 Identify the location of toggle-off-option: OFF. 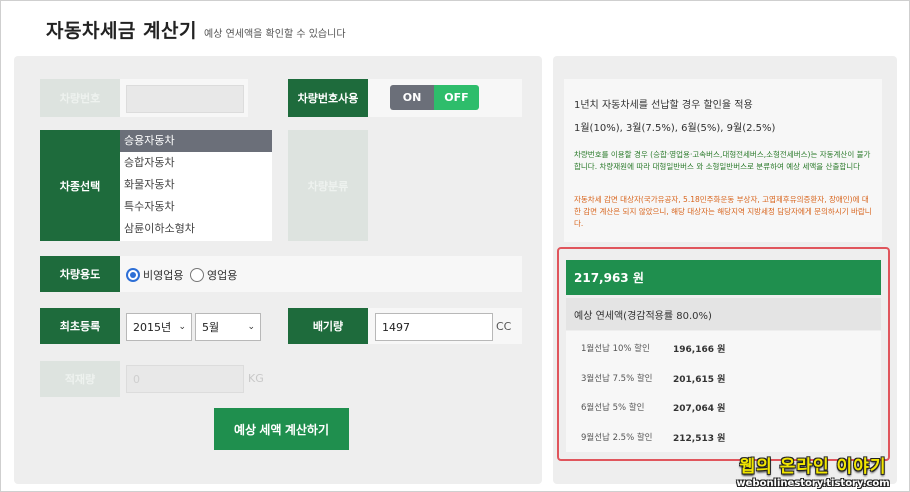
(456, 97).